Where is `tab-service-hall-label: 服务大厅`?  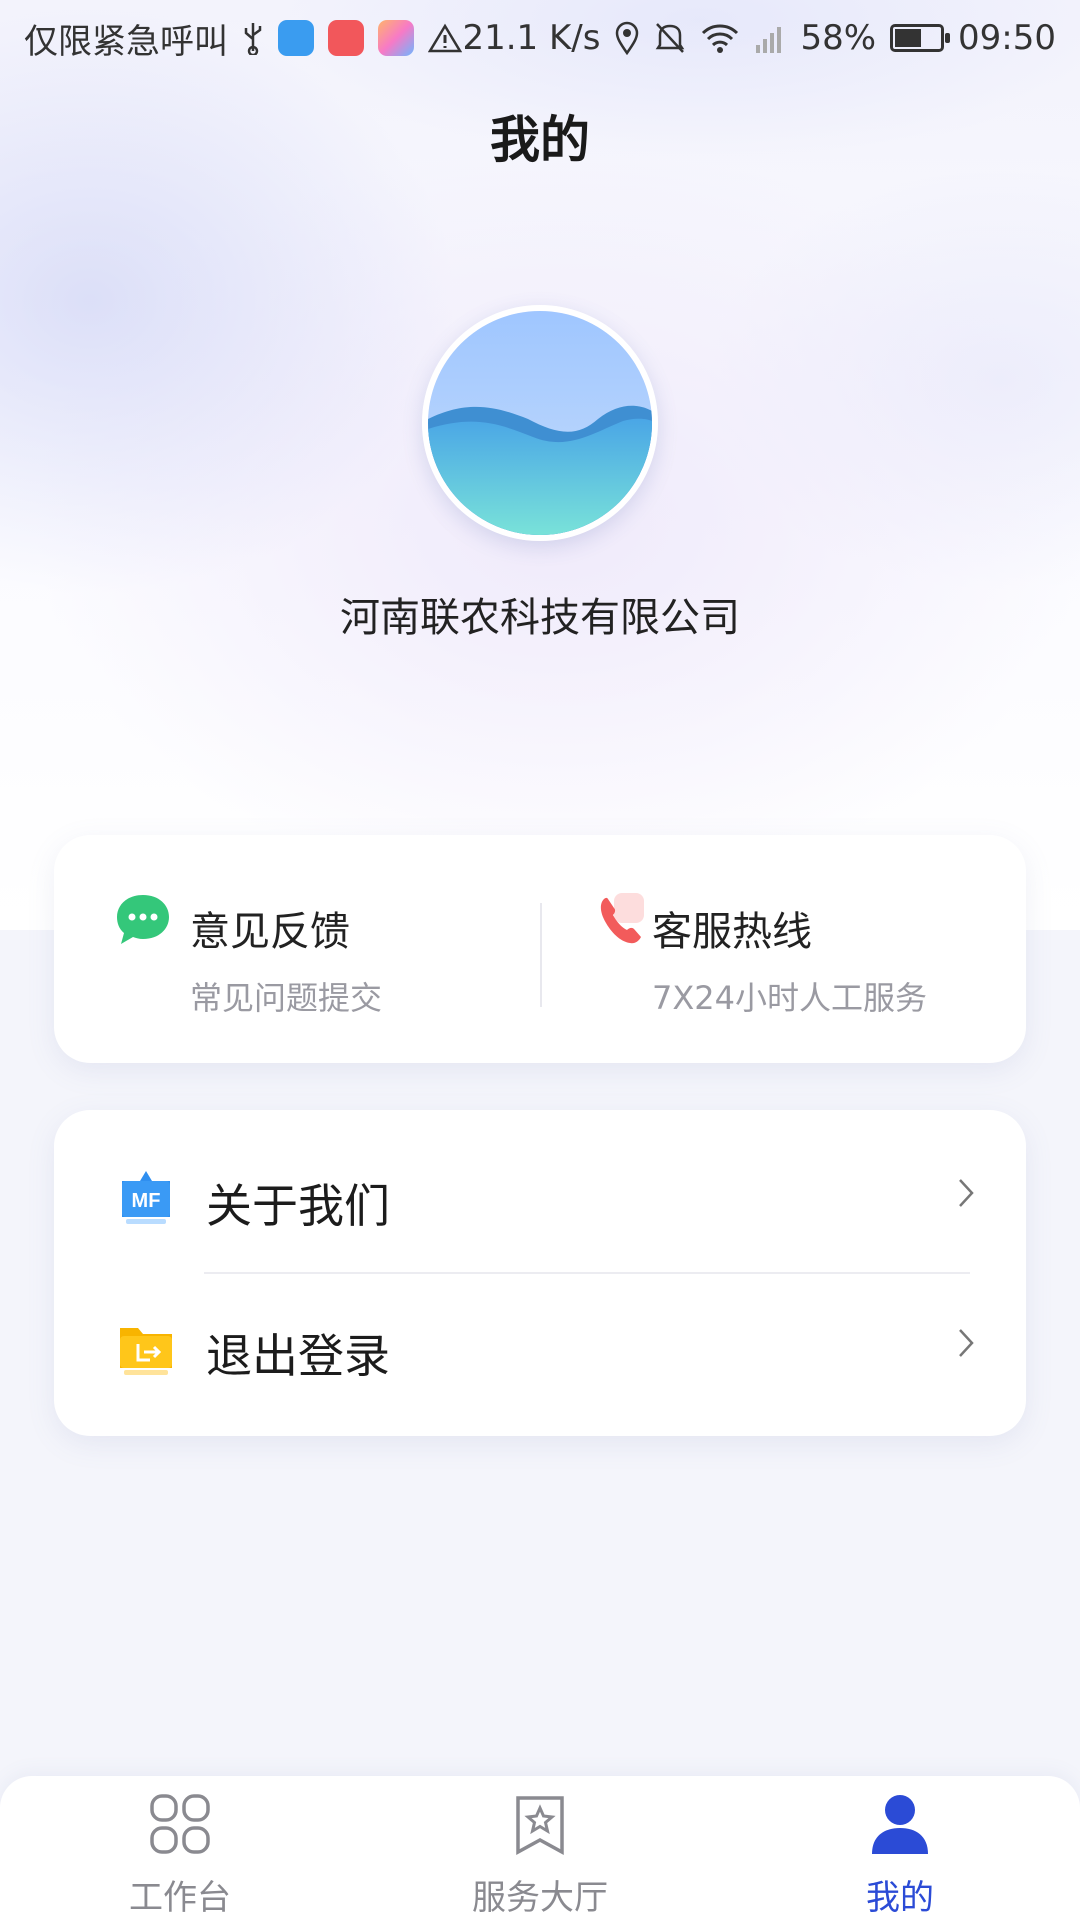 tab-service-hall-label: 服务大厅 is located at coordinates (540, 1898).